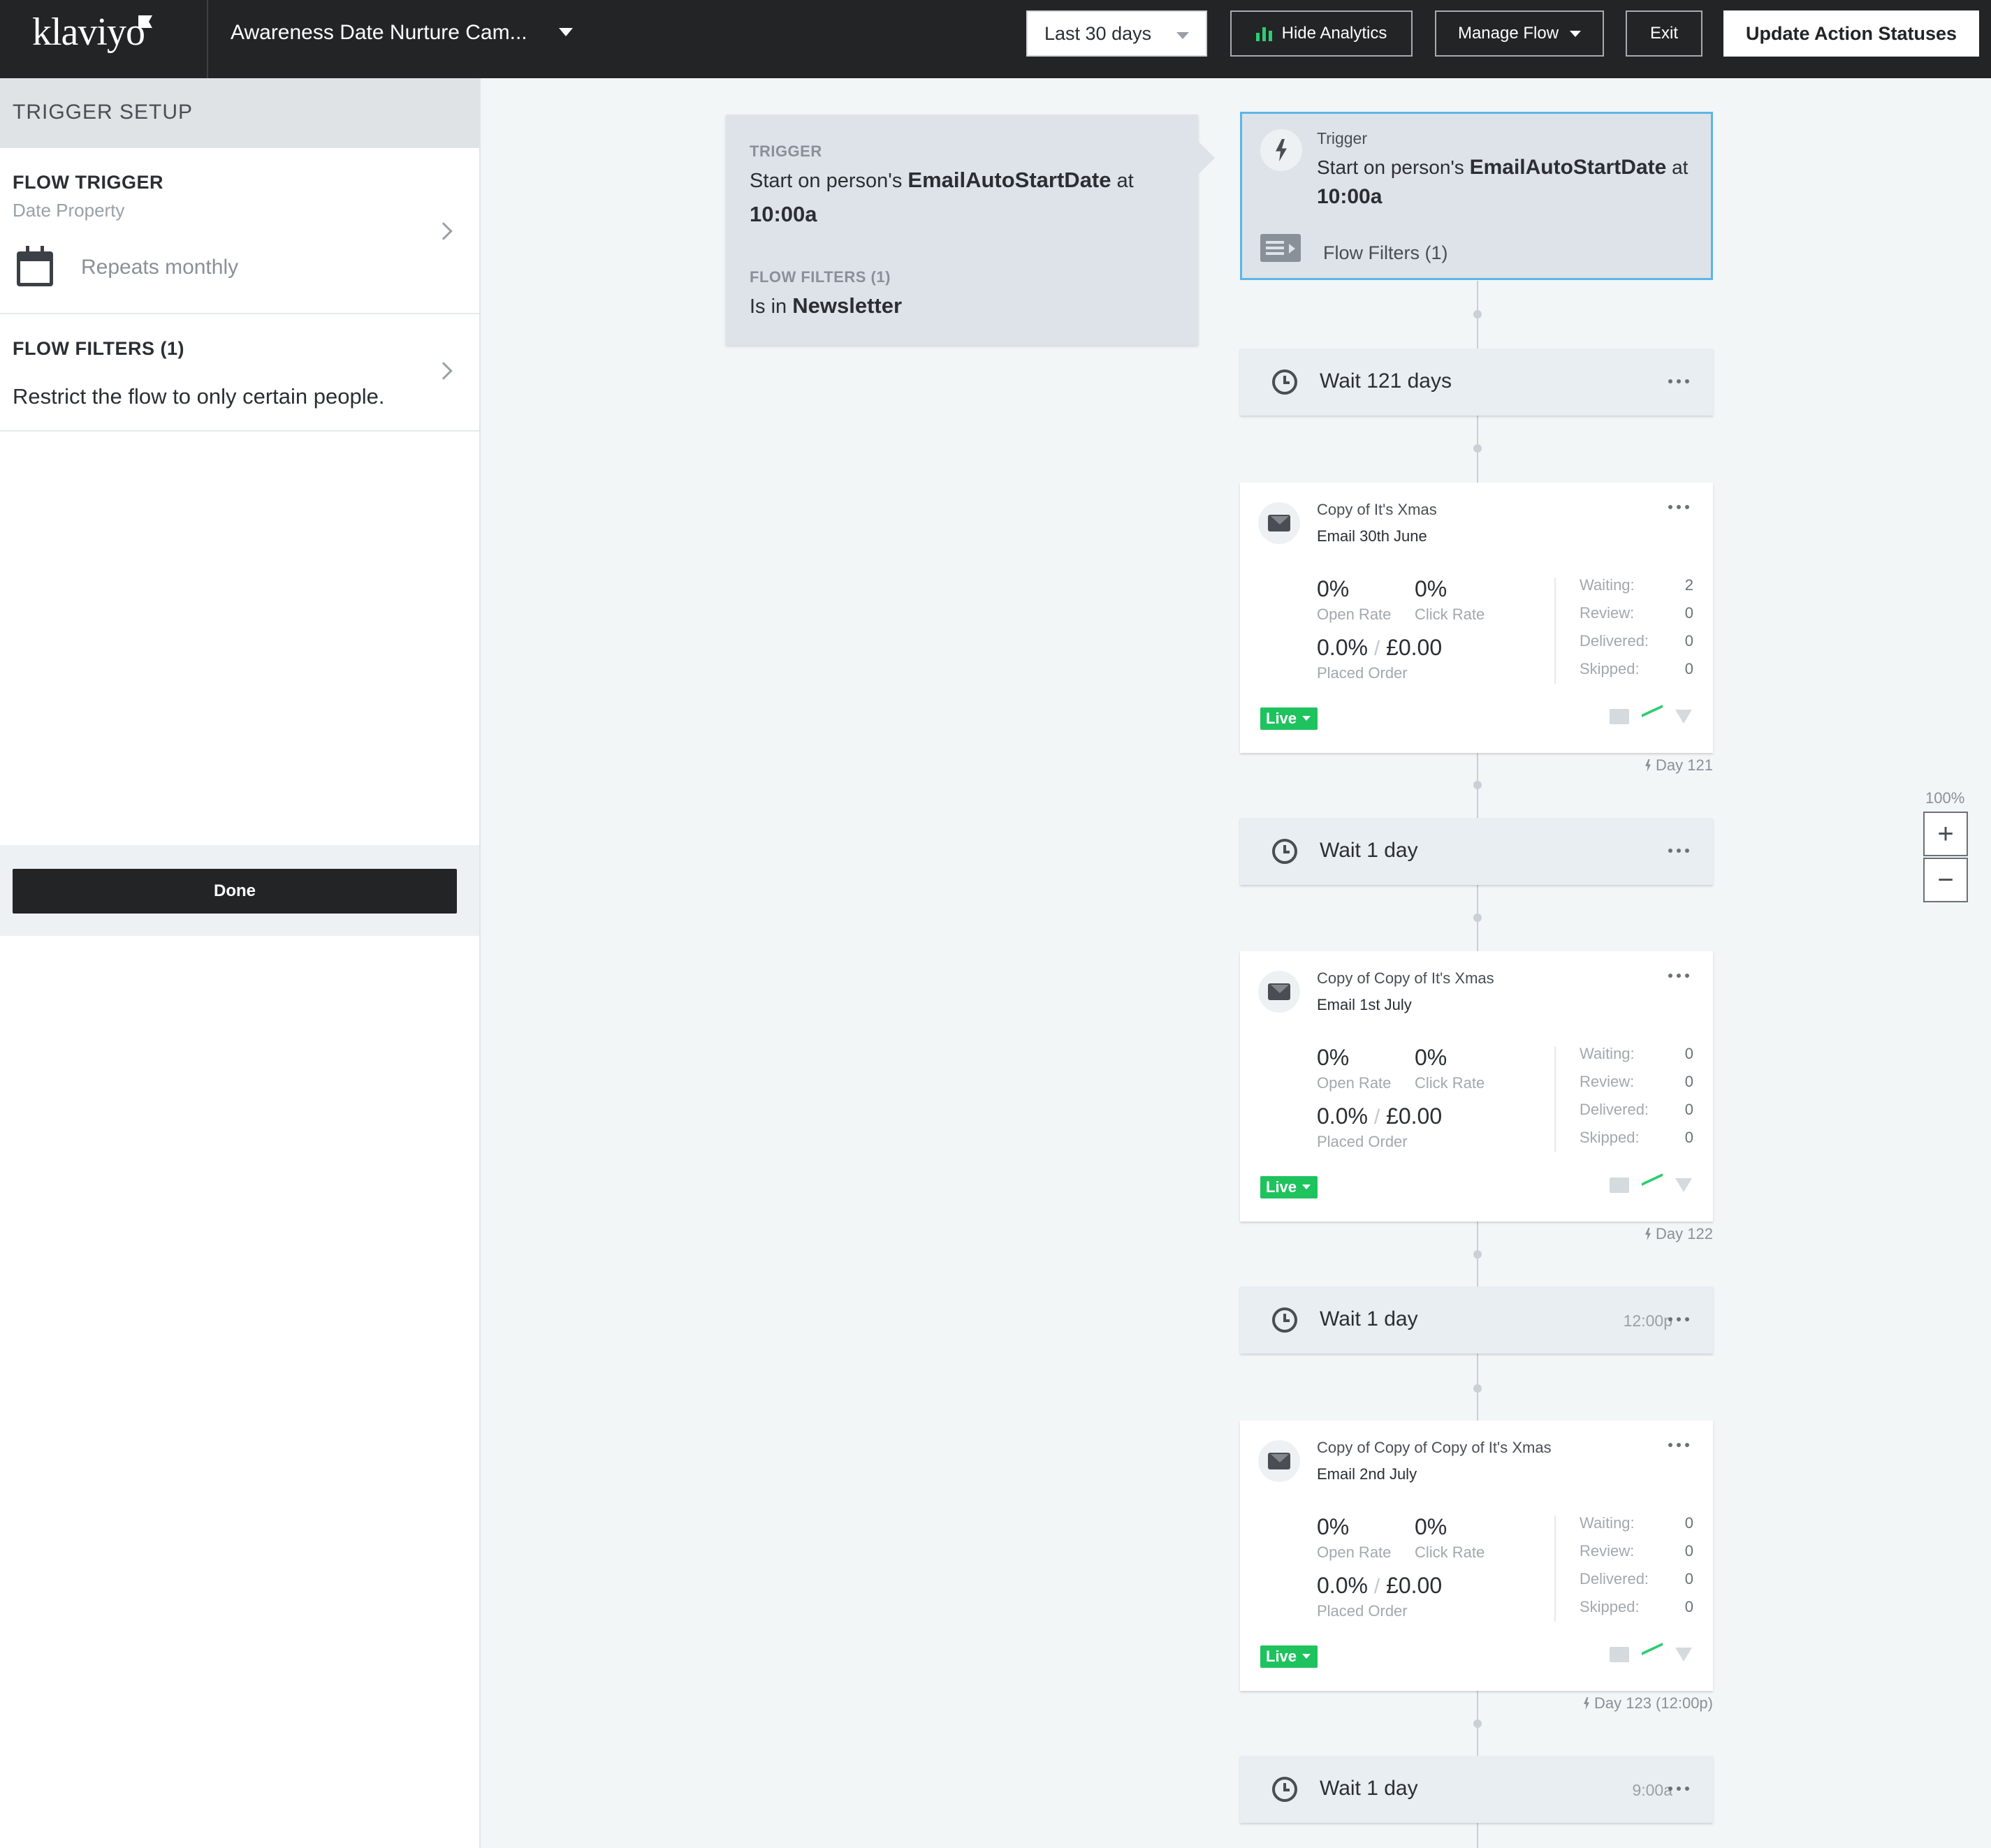 Image resolution: width=1991 pixels, height=1848 pixels. What do you see at coordinates (88, 182) in the screenshot?
I see `flow-trigger-title: FLOW TRIGGER` at bounding box center [88, 182].